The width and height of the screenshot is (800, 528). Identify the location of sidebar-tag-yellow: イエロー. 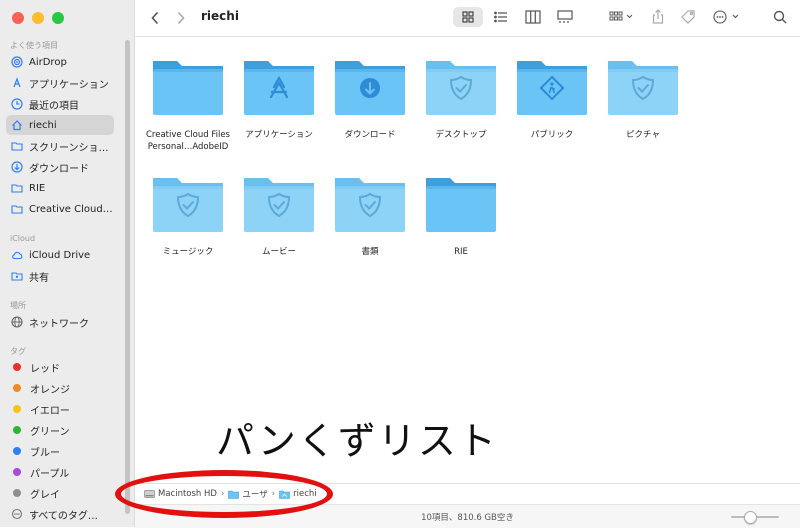
(60, 409).